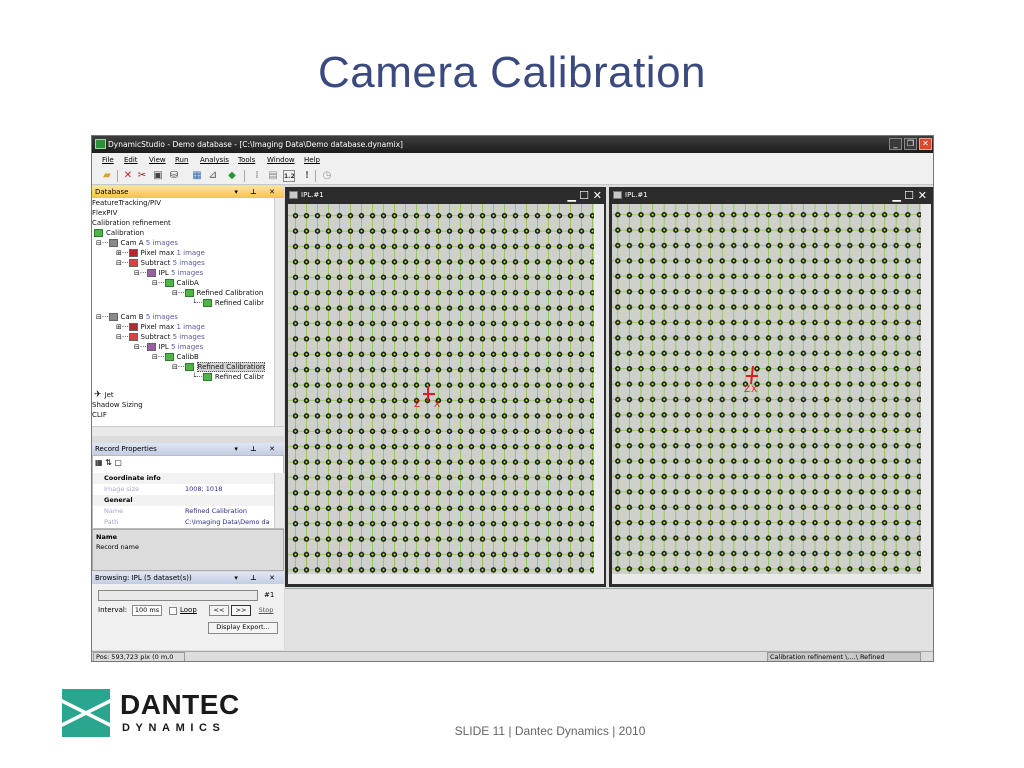 The height and width of the screenshot is (768, 1024). Describe the element at coordinates (181, 160) in the screenshot. I see `menu-run: Run` at that location.